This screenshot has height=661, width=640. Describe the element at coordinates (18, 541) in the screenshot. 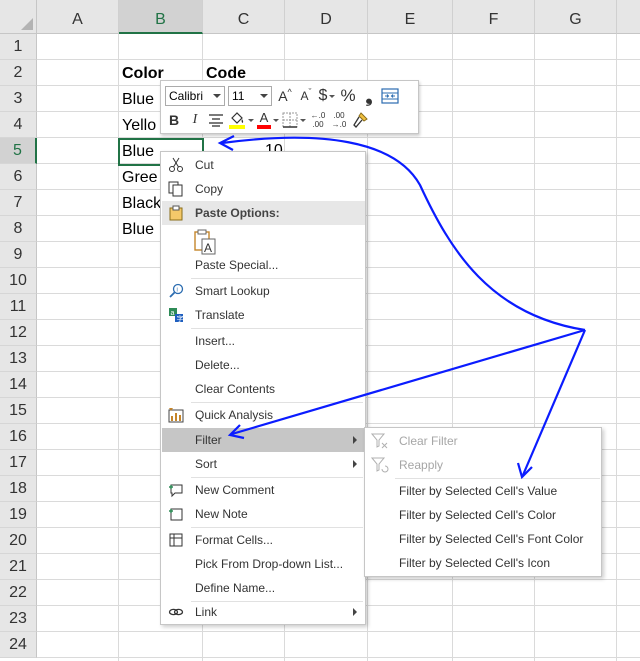

I see `row-header-20: 20` at that location.